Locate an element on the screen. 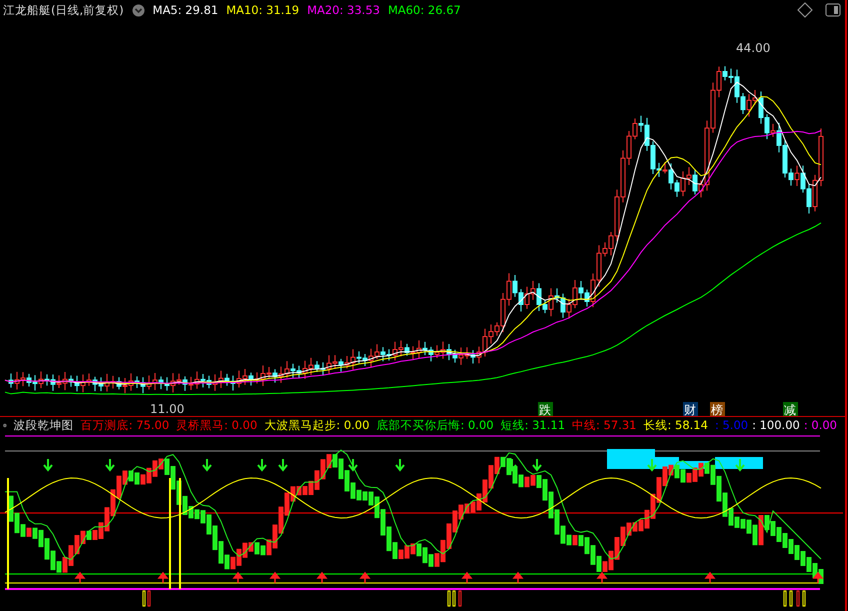 This screenshot has width=848, height=611. event-marker: 财 is located at coordinates (690, 409).